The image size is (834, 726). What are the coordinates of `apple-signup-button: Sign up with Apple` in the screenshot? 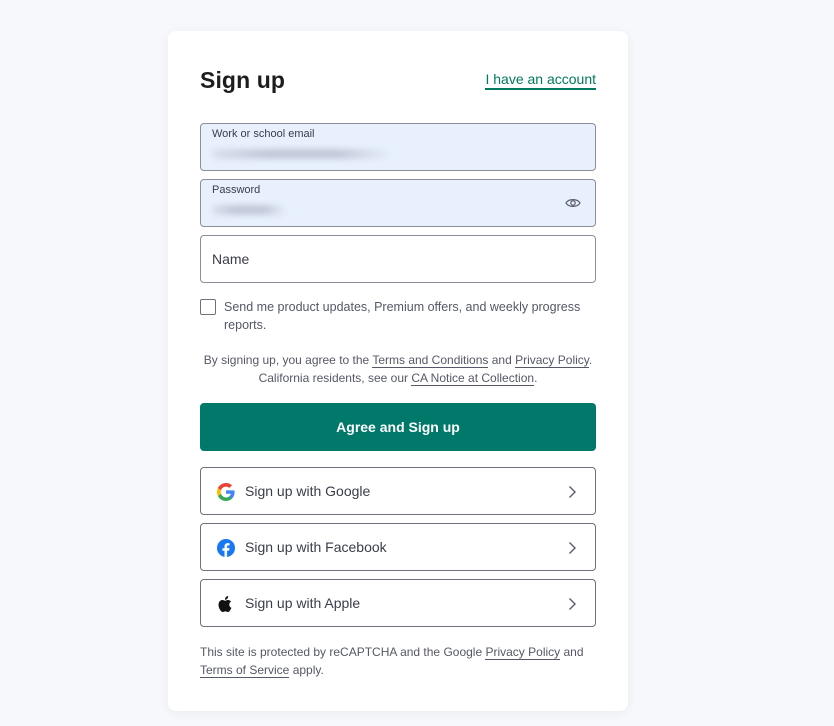 It's located at (398, 603).